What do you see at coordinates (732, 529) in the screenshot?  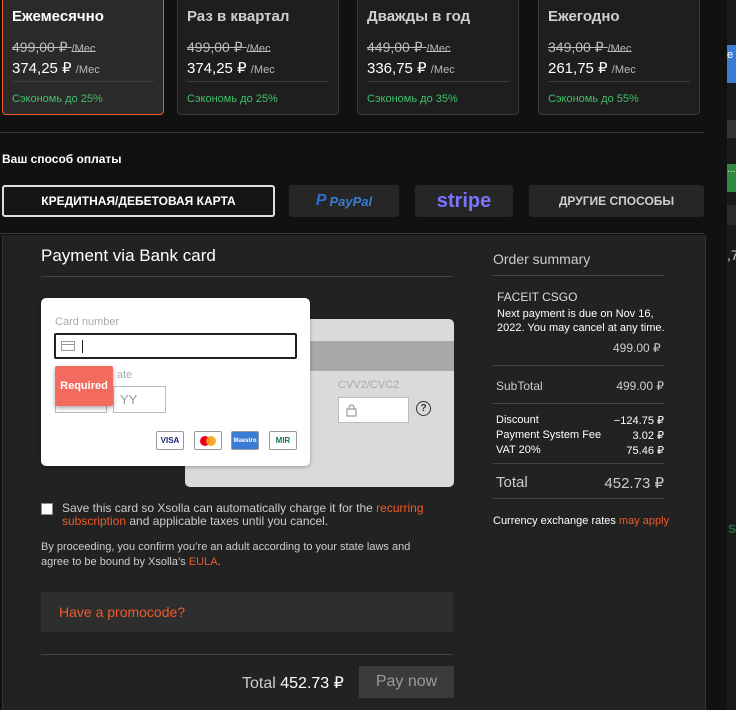 I see `right-peek-letter: S` at bounding box center [732, 529].